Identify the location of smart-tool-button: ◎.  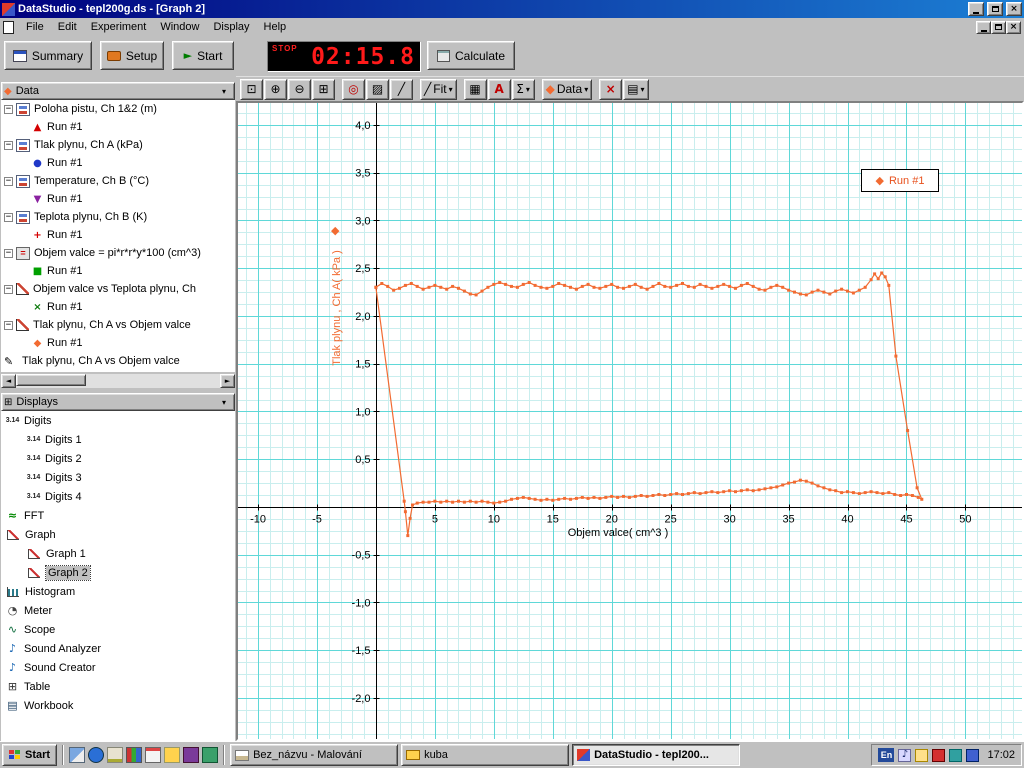
(353, 89).